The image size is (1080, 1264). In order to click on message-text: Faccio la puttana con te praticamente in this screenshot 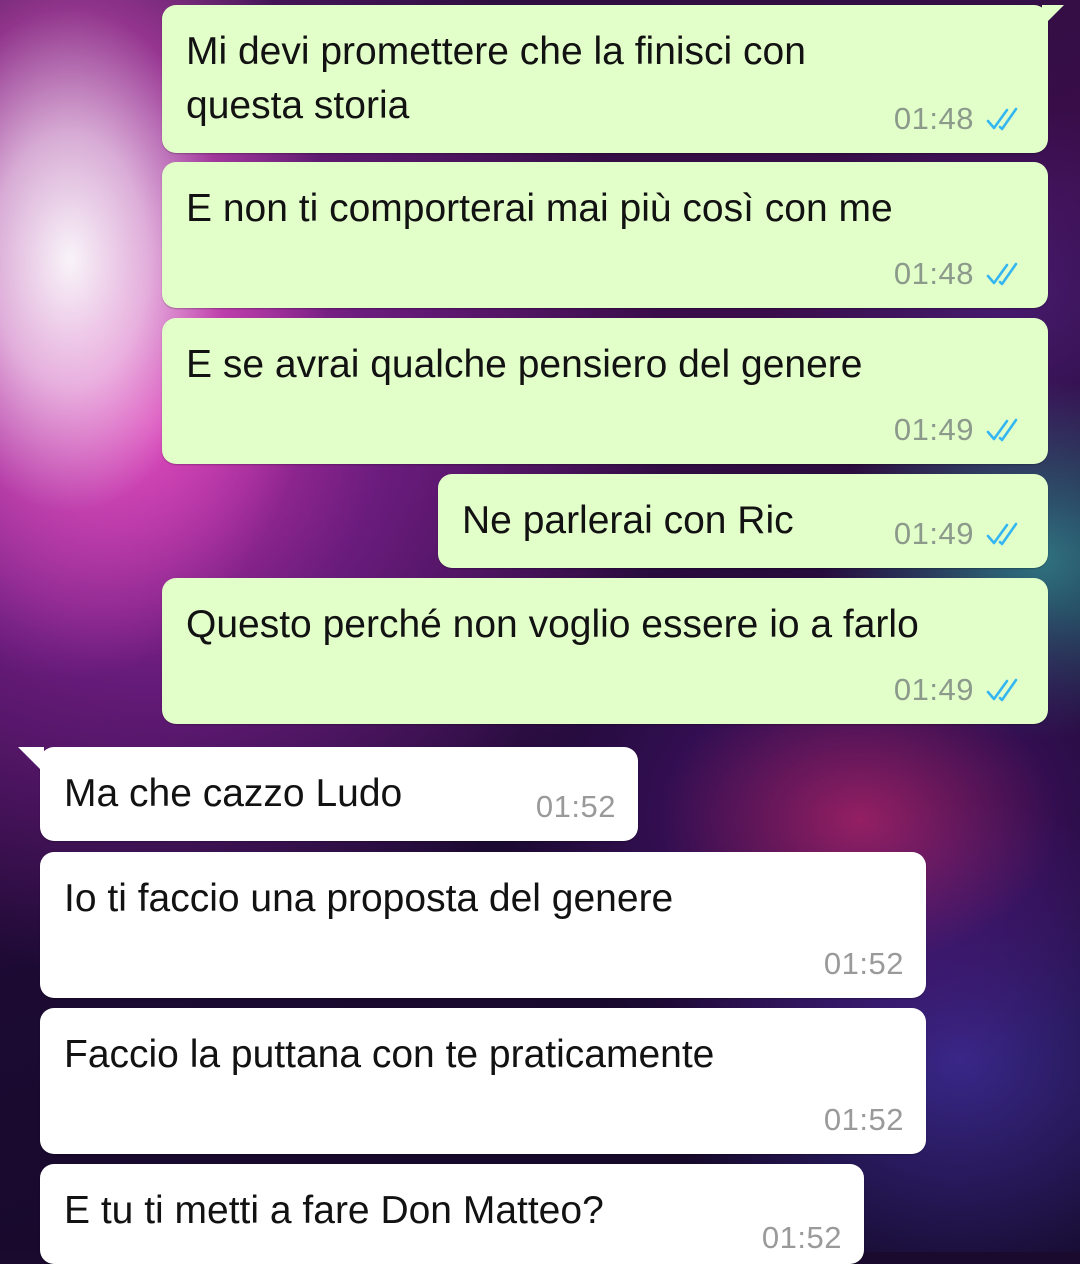, I will do `click(389, 1054)`.